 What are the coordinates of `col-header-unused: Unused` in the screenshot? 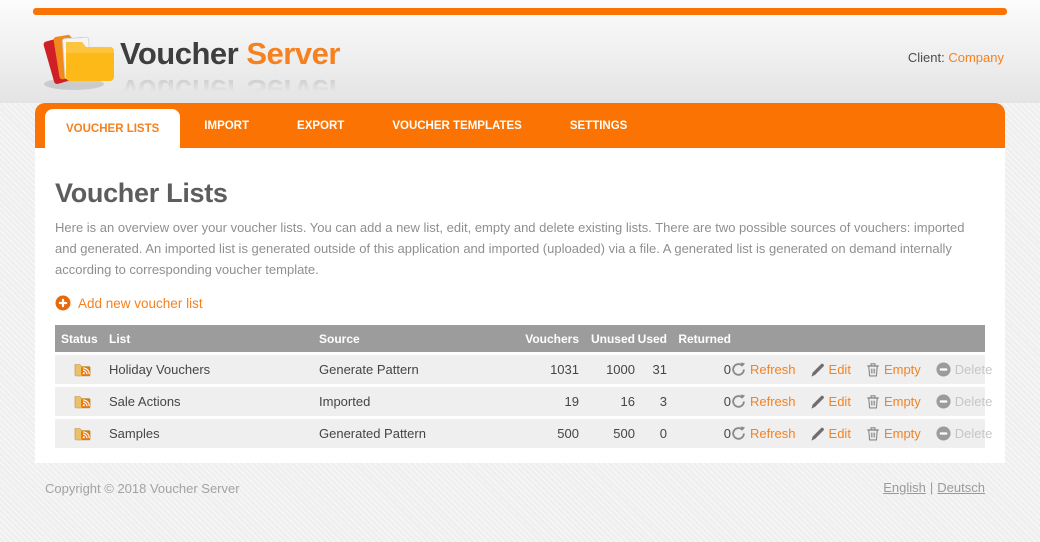 It's located at (612, 338).